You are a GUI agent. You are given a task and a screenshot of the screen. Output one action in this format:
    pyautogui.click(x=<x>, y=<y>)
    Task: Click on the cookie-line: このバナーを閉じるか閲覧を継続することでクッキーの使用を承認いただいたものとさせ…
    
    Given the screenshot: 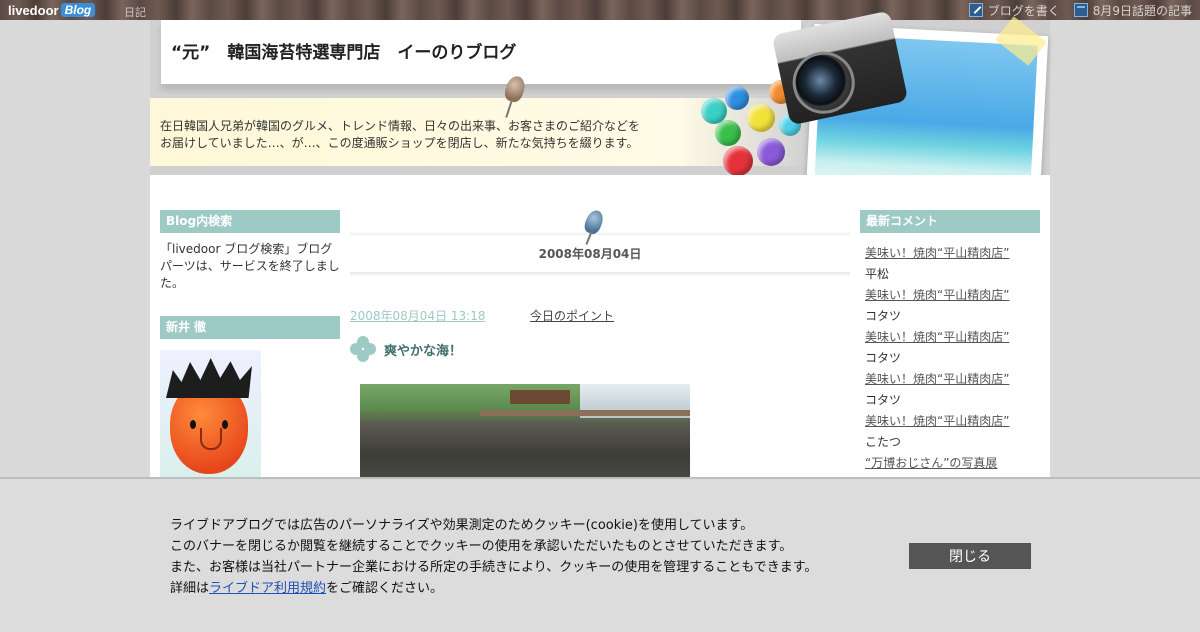 What is the action you would take?
    pyautogui.click(x=481, y=546)
    